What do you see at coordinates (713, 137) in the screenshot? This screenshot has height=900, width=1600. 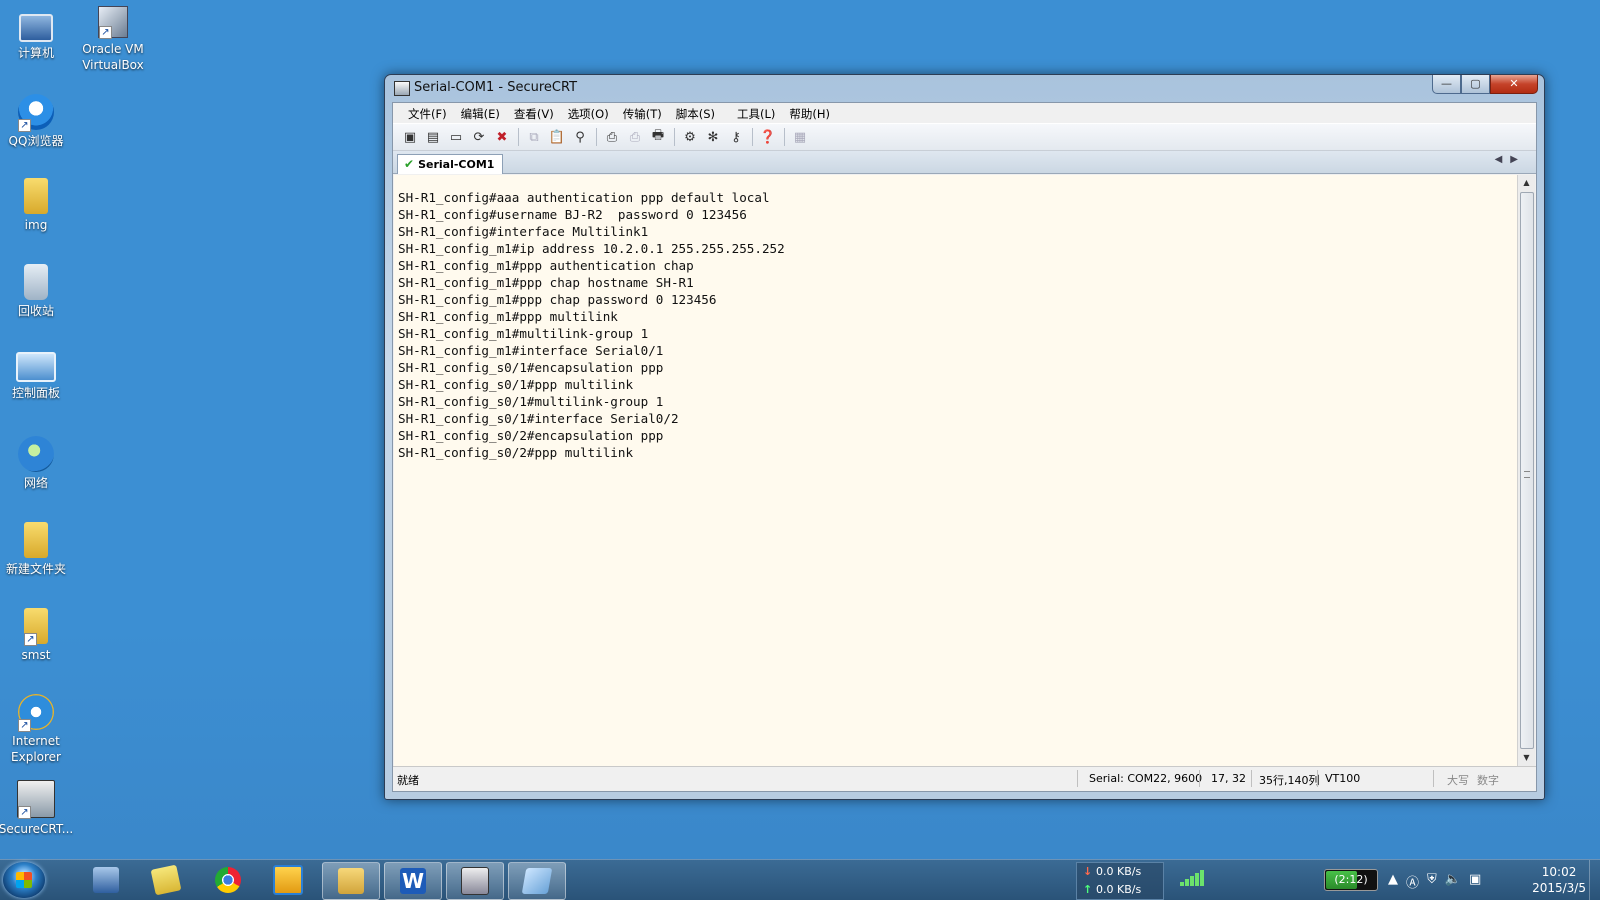 I see `global-options-icon: ✻` at bounding box center [713, 137].